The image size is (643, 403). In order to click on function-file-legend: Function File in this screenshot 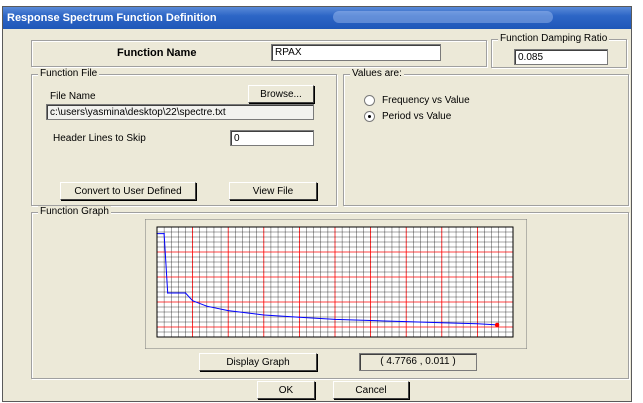, I will do `click(69, 74)`.